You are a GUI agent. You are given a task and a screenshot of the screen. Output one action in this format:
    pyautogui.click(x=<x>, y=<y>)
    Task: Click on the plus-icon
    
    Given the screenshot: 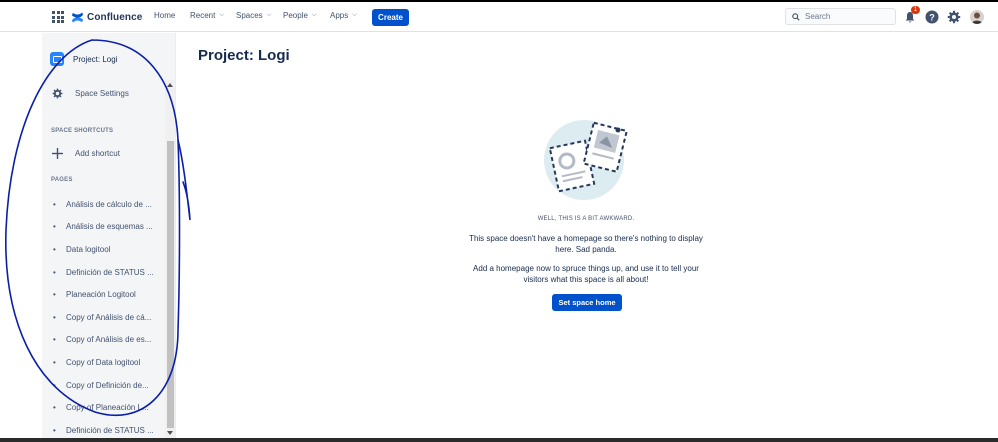 What is the action you would take?
    pyautogui.click(x=57, y=153)
    